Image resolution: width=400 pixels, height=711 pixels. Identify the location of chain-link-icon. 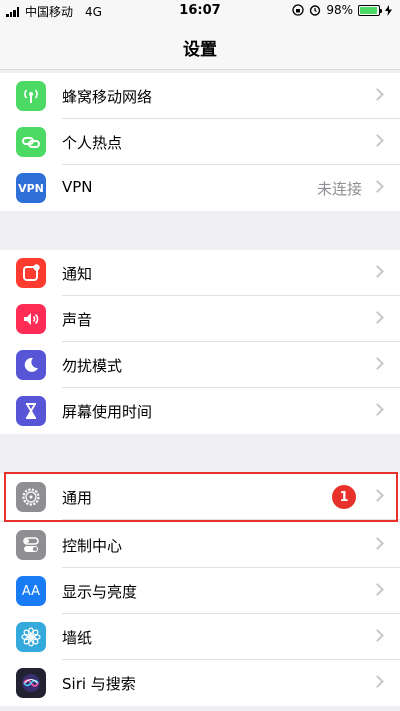
(31, 142).